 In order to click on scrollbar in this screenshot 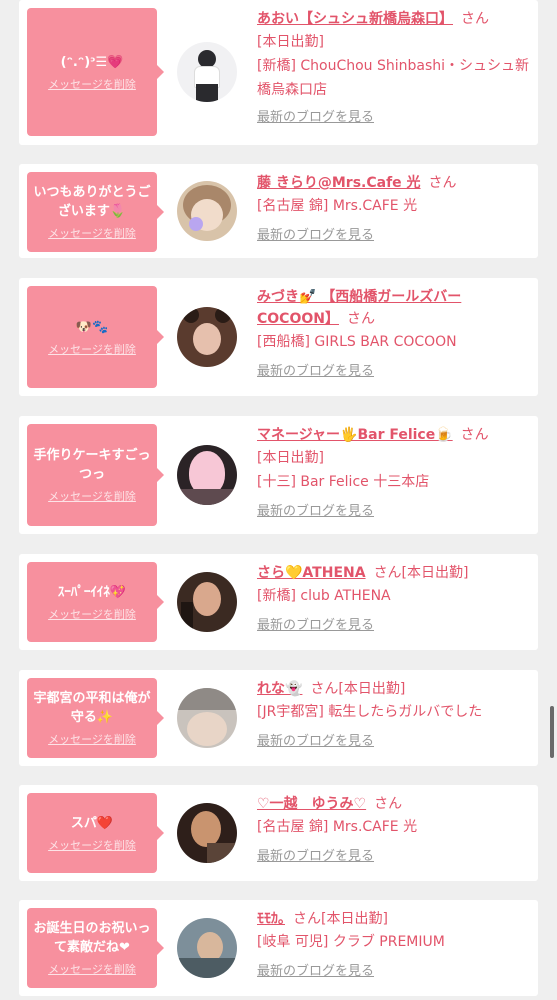, I will do `click(552, 732)`.